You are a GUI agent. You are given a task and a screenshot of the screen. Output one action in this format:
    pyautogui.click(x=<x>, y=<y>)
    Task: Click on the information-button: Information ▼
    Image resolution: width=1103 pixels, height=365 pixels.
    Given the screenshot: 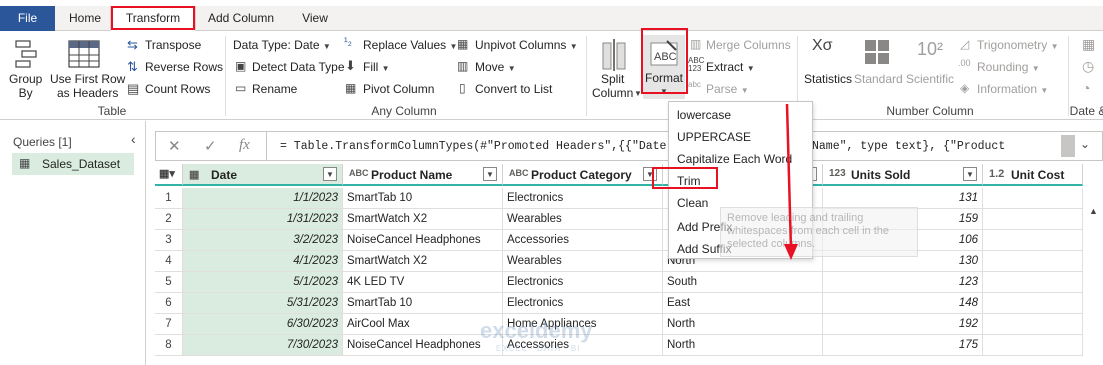 What is the action you would take?
    pyautogui.click(x=1012, y=89)
    